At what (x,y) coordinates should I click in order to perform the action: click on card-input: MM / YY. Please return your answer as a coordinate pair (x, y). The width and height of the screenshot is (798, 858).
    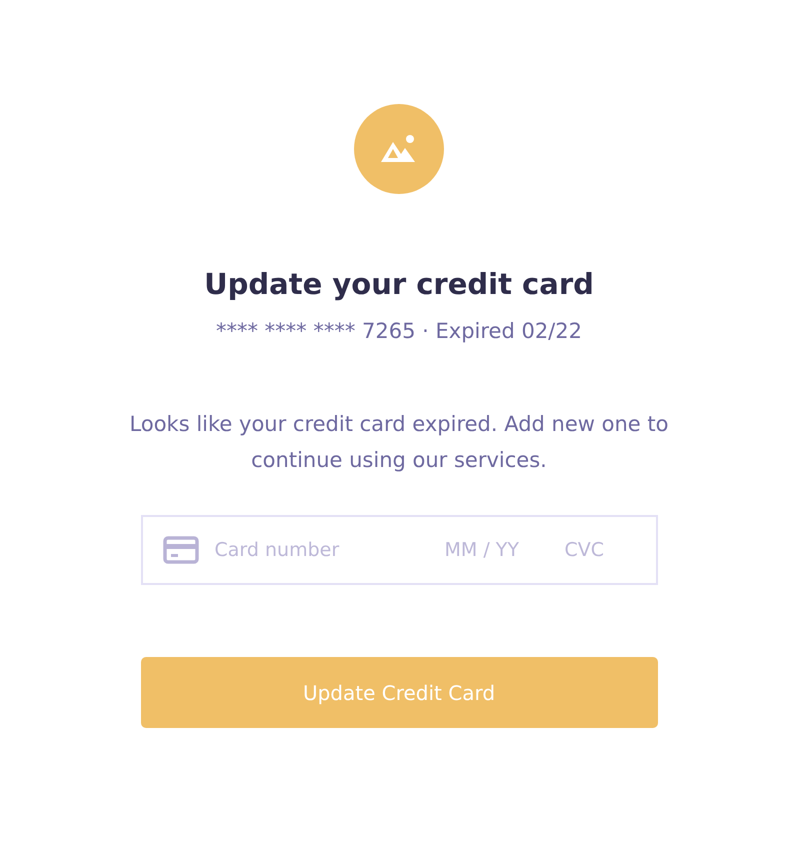
    Looking at the image, I should click on (491, 550).